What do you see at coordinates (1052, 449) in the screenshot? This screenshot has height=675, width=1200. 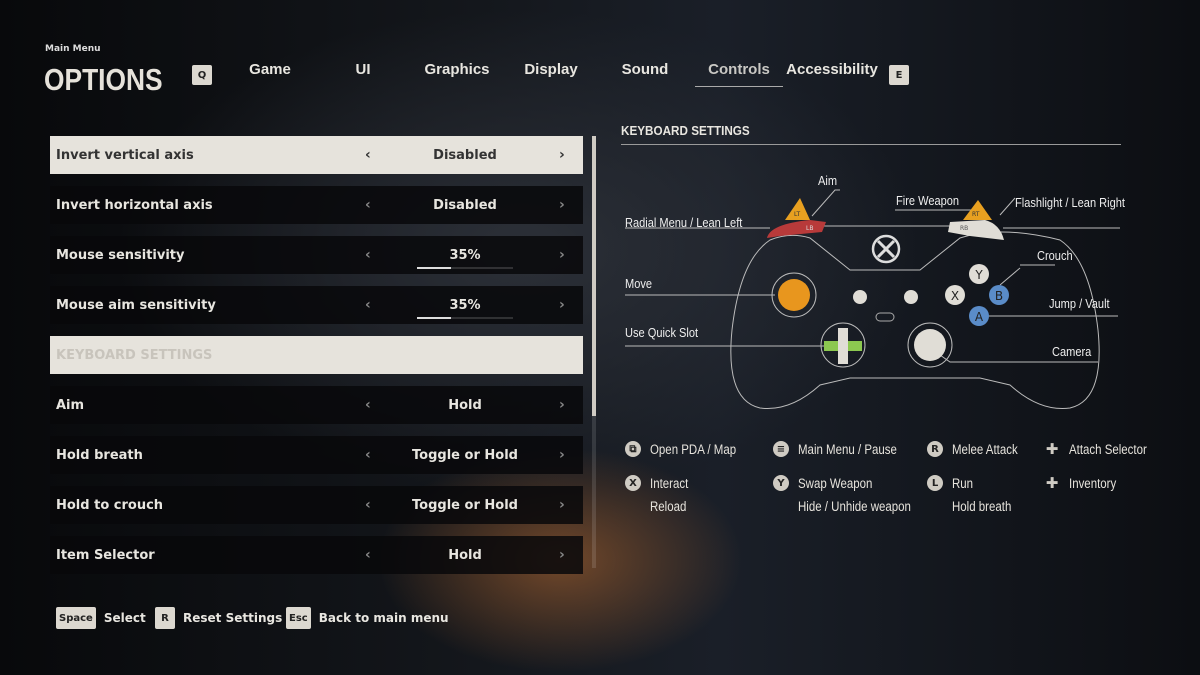 I see `dpad-left-right-icon: ✚` at bounding box center [1052, 449].